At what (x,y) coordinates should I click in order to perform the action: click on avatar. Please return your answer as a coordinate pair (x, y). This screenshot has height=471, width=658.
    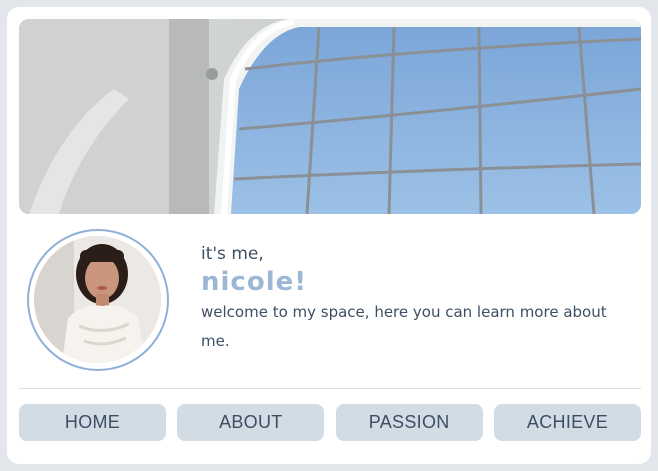
    Looking at the image, I should click on (97, 299).